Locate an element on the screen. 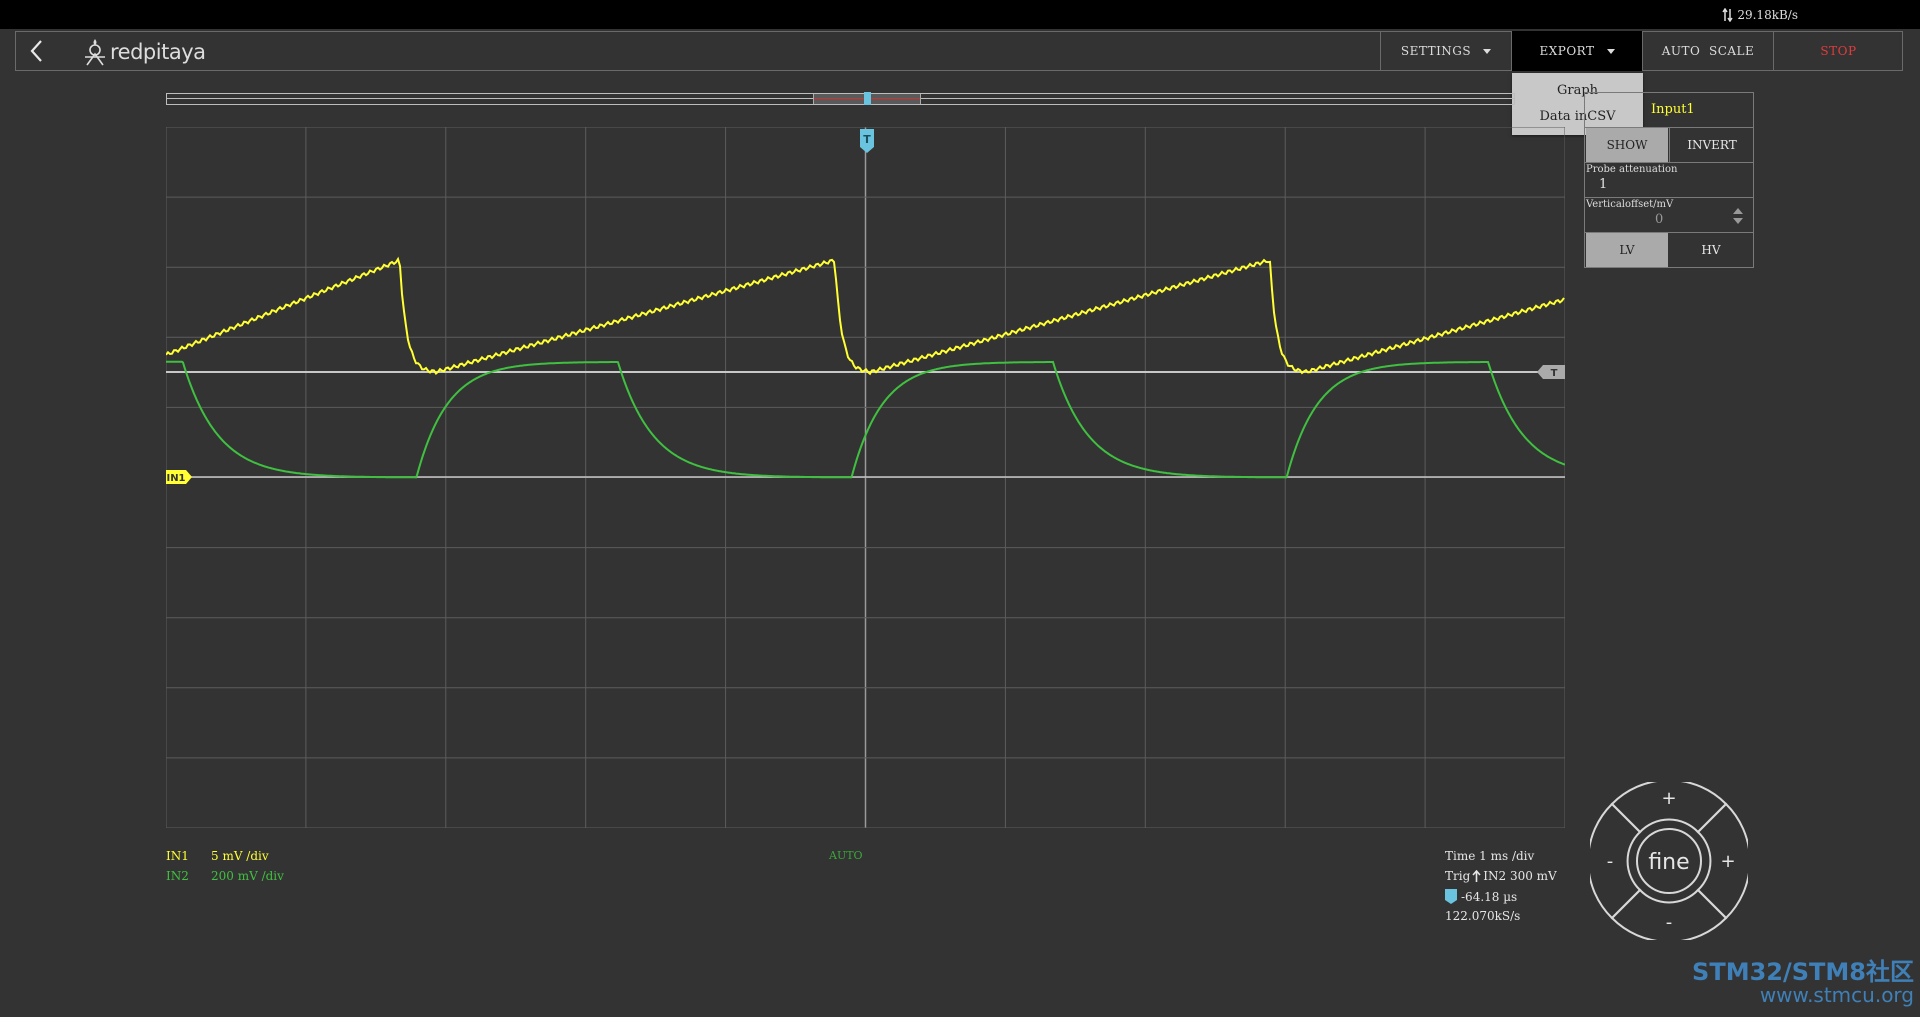 Image resolution: width=1920 pixels, height=1017 pixels. watermark-line2: www.stmcu.org is located at coordinates (1836, 995).